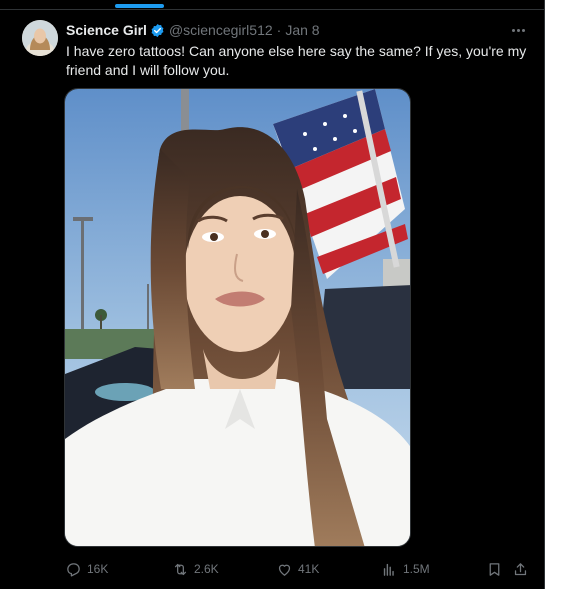  Describe the element at coordinates (139, 6) in the screenshot. I see `active-tab-indicator` at that location.